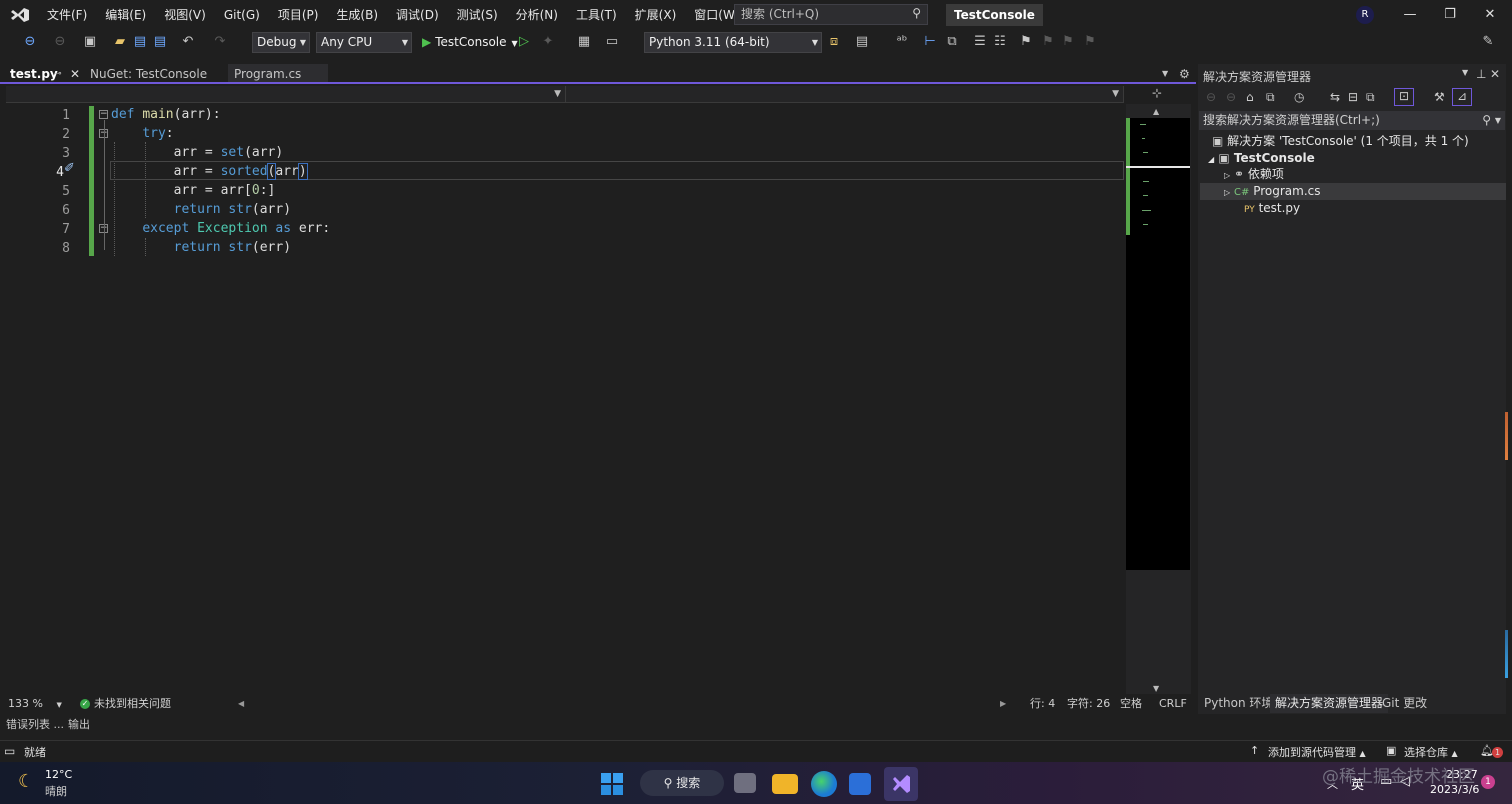 This screenshot has width=1512, height=804. I want to click on tree-item-program-cs: ▷ C# Program.cs, so click(1272, 191).